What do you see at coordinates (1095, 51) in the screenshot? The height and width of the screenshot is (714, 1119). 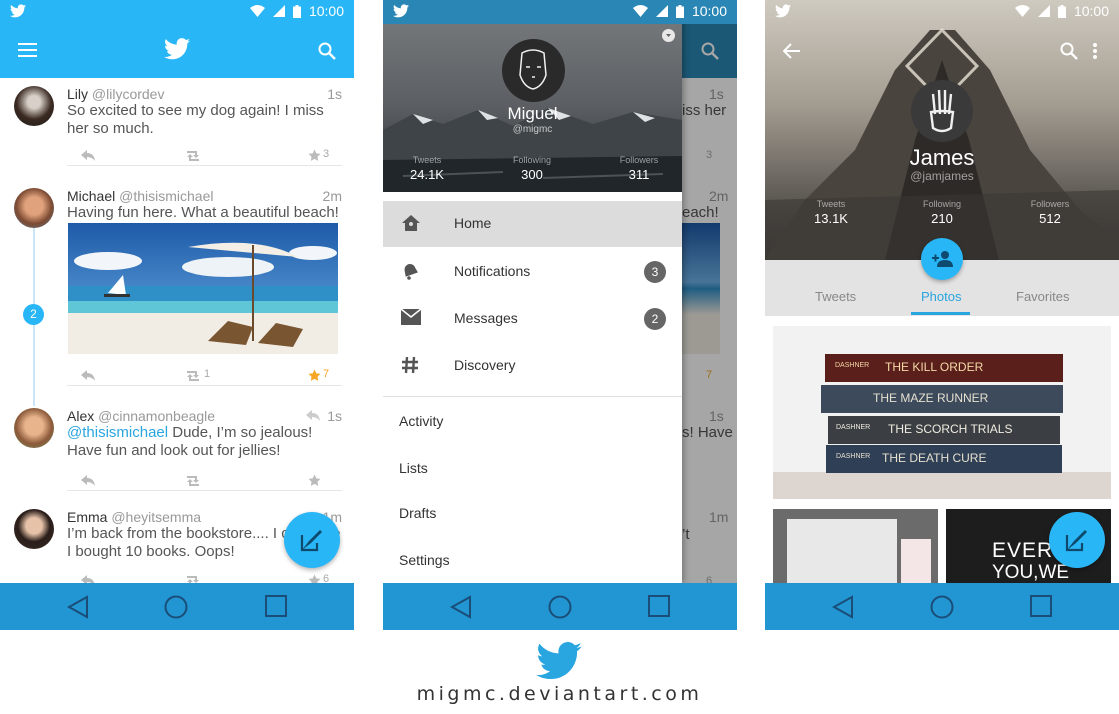 I see `overflow-menu-icon` at bounding box center [1095, 51].